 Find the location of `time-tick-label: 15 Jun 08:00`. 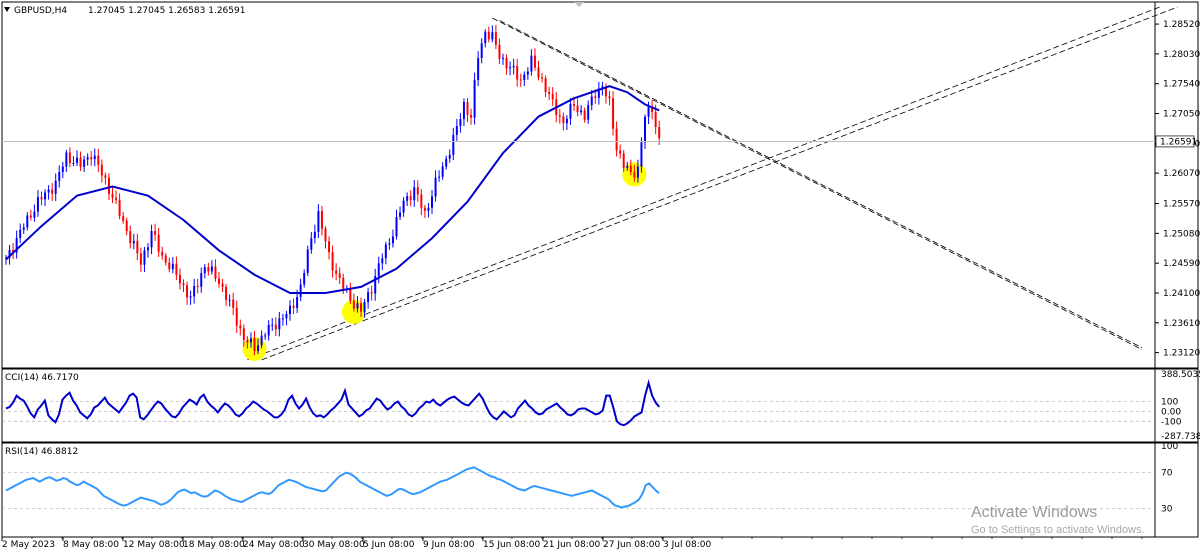

time-tick-label: 15 Jun 08:00 is located at coordinates (511, 545).